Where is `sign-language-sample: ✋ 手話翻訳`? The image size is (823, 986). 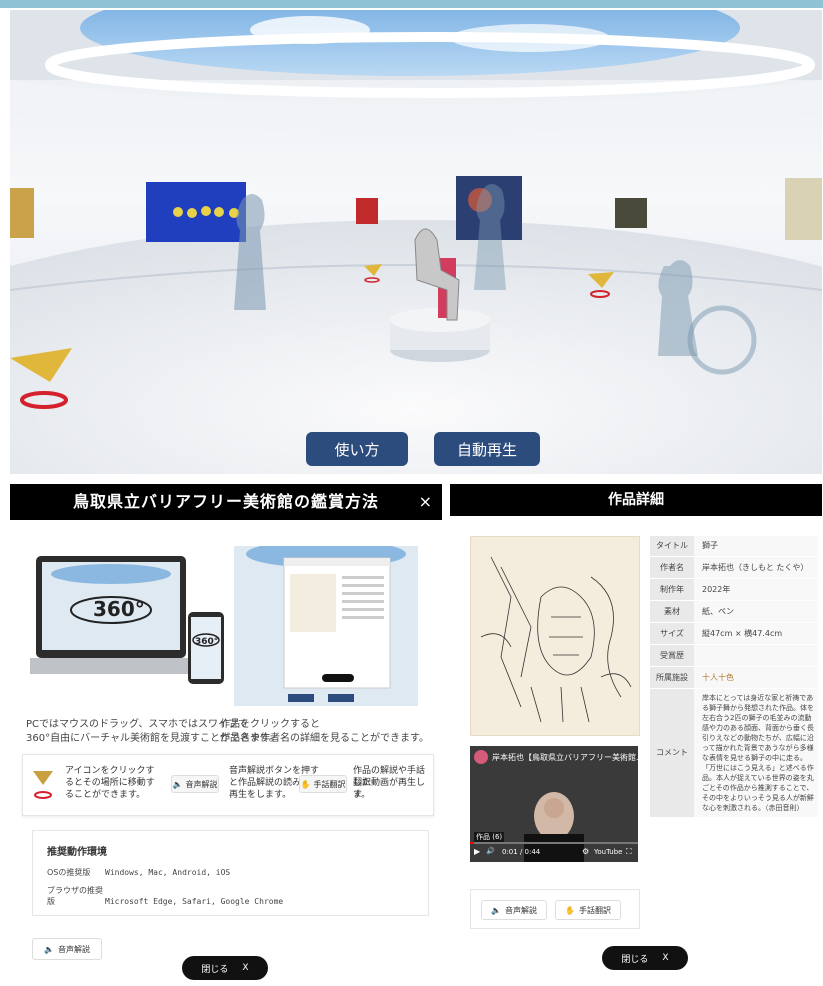
sign-language-sample: ✋ 手話翻訳 is located at coordinates (323, 784).